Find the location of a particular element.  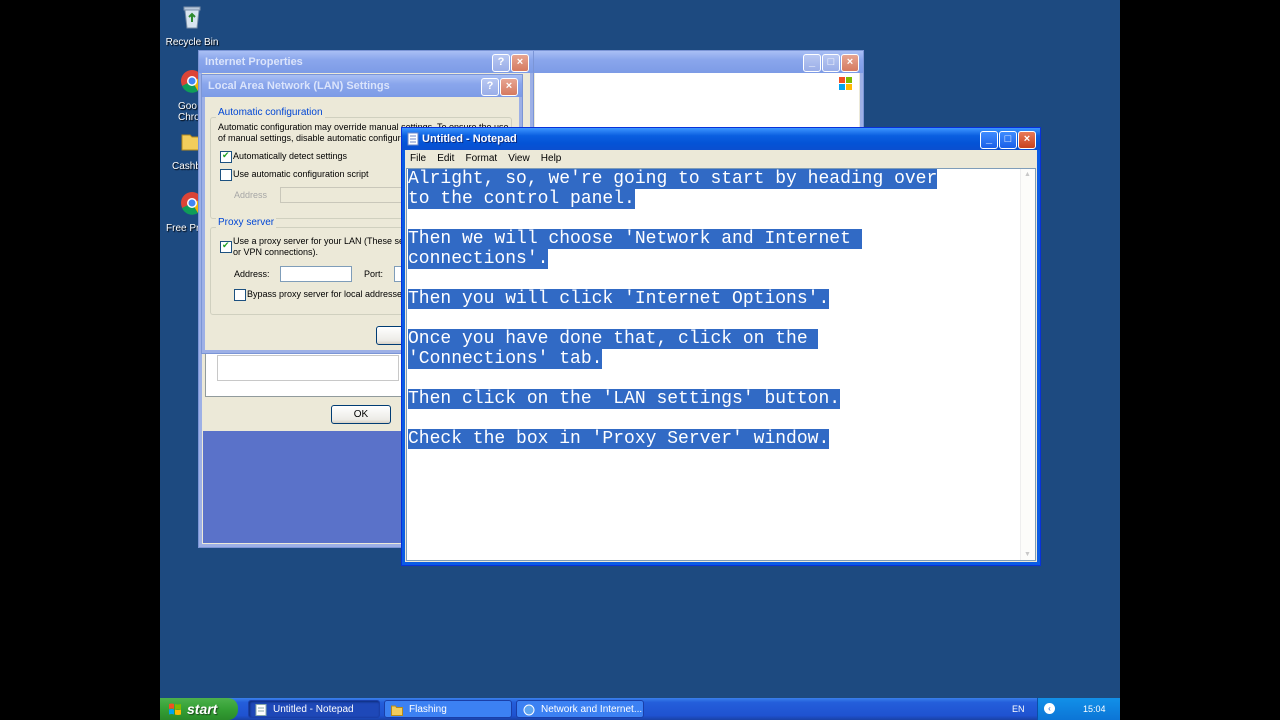

use-script-checkbox is located at coordinates (226, 175).